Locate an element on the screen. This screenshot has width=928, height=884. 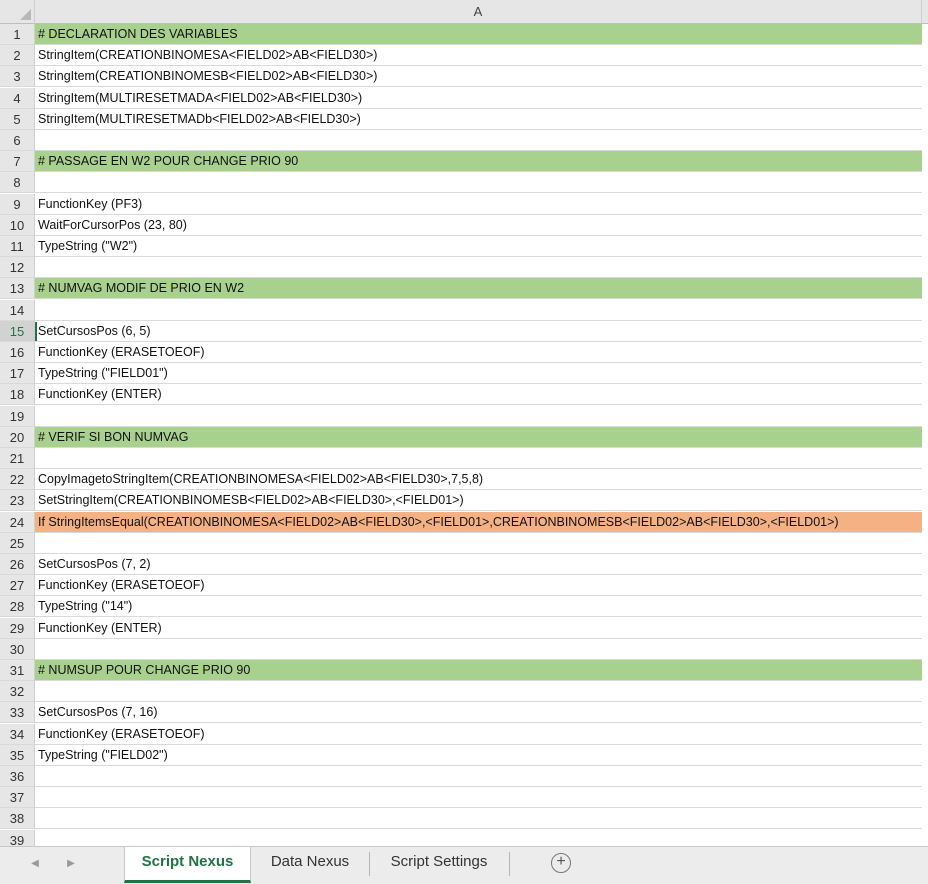
row-header: 33 is located at coordinates (17, 713).